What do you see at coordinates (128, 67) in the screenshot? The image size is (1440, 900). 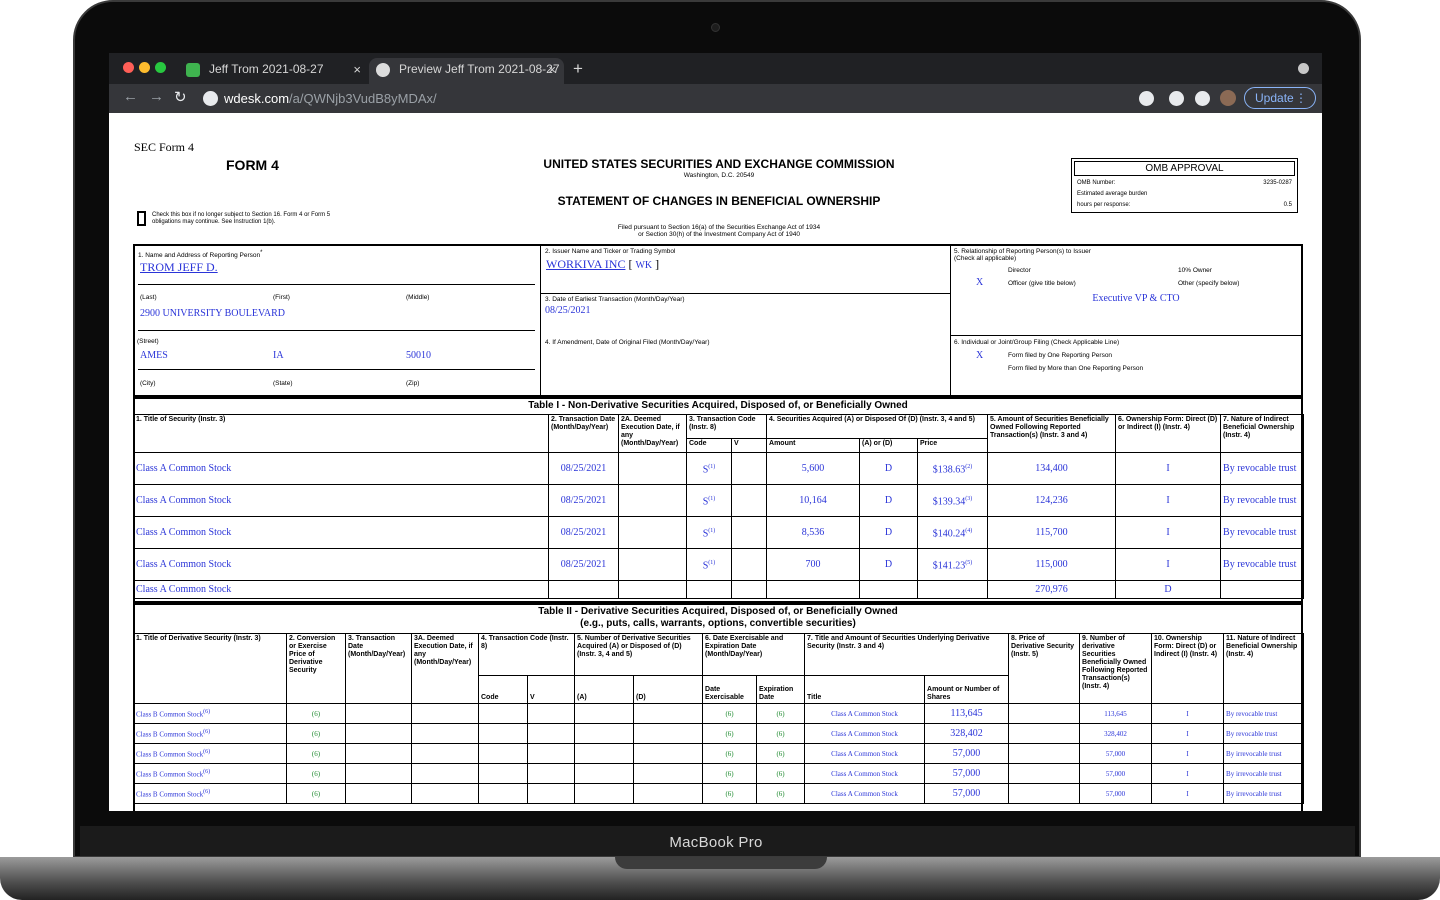 I see `close-window-button` at bounding box center [128, 67].